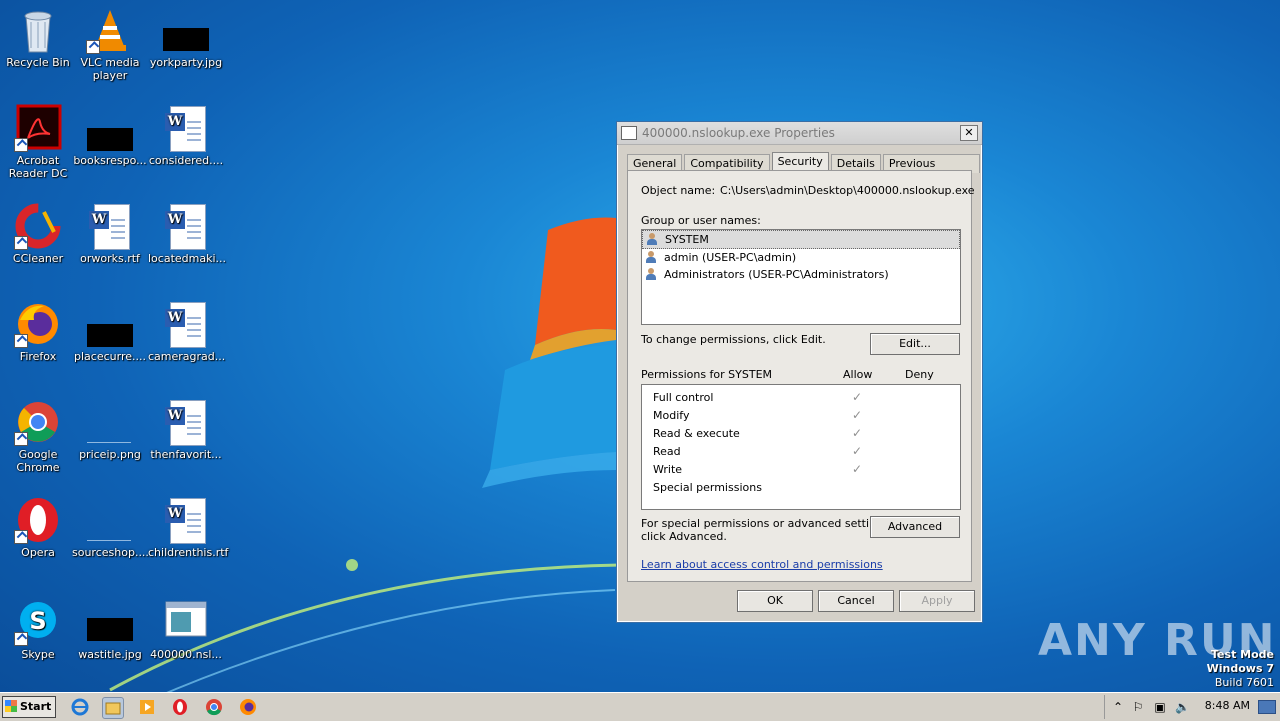 The height and width of the screenshot is (721, 1280). I want to click on list-item-system: SYSTEM, so click(801, 239).